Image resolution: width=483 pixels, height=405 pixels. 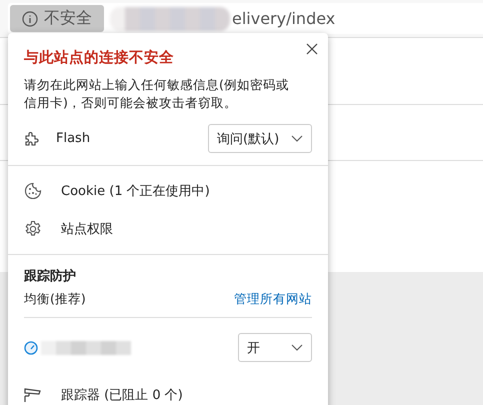 I want to click on warning-message: 请勿在此网站上输入任何敏感信息(例如密码或信用卡)，否则可能会被攻击者窃取。, so click(x=157, y=94).